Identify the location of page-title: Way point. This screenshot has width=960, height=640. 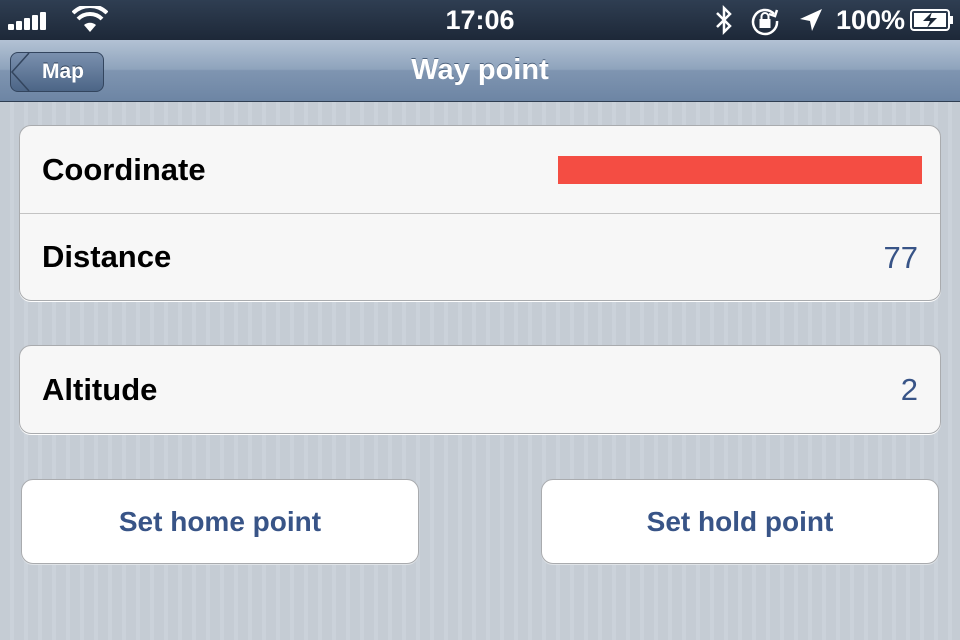
(480, 70).